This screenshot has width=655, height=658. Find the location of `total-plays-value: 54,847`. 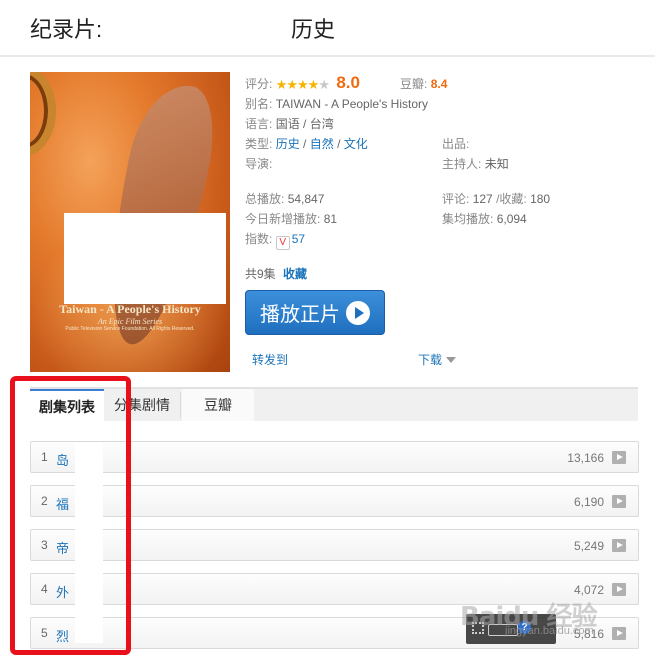

total-plays-value: 54,847 is located at coordinates (306, 199).